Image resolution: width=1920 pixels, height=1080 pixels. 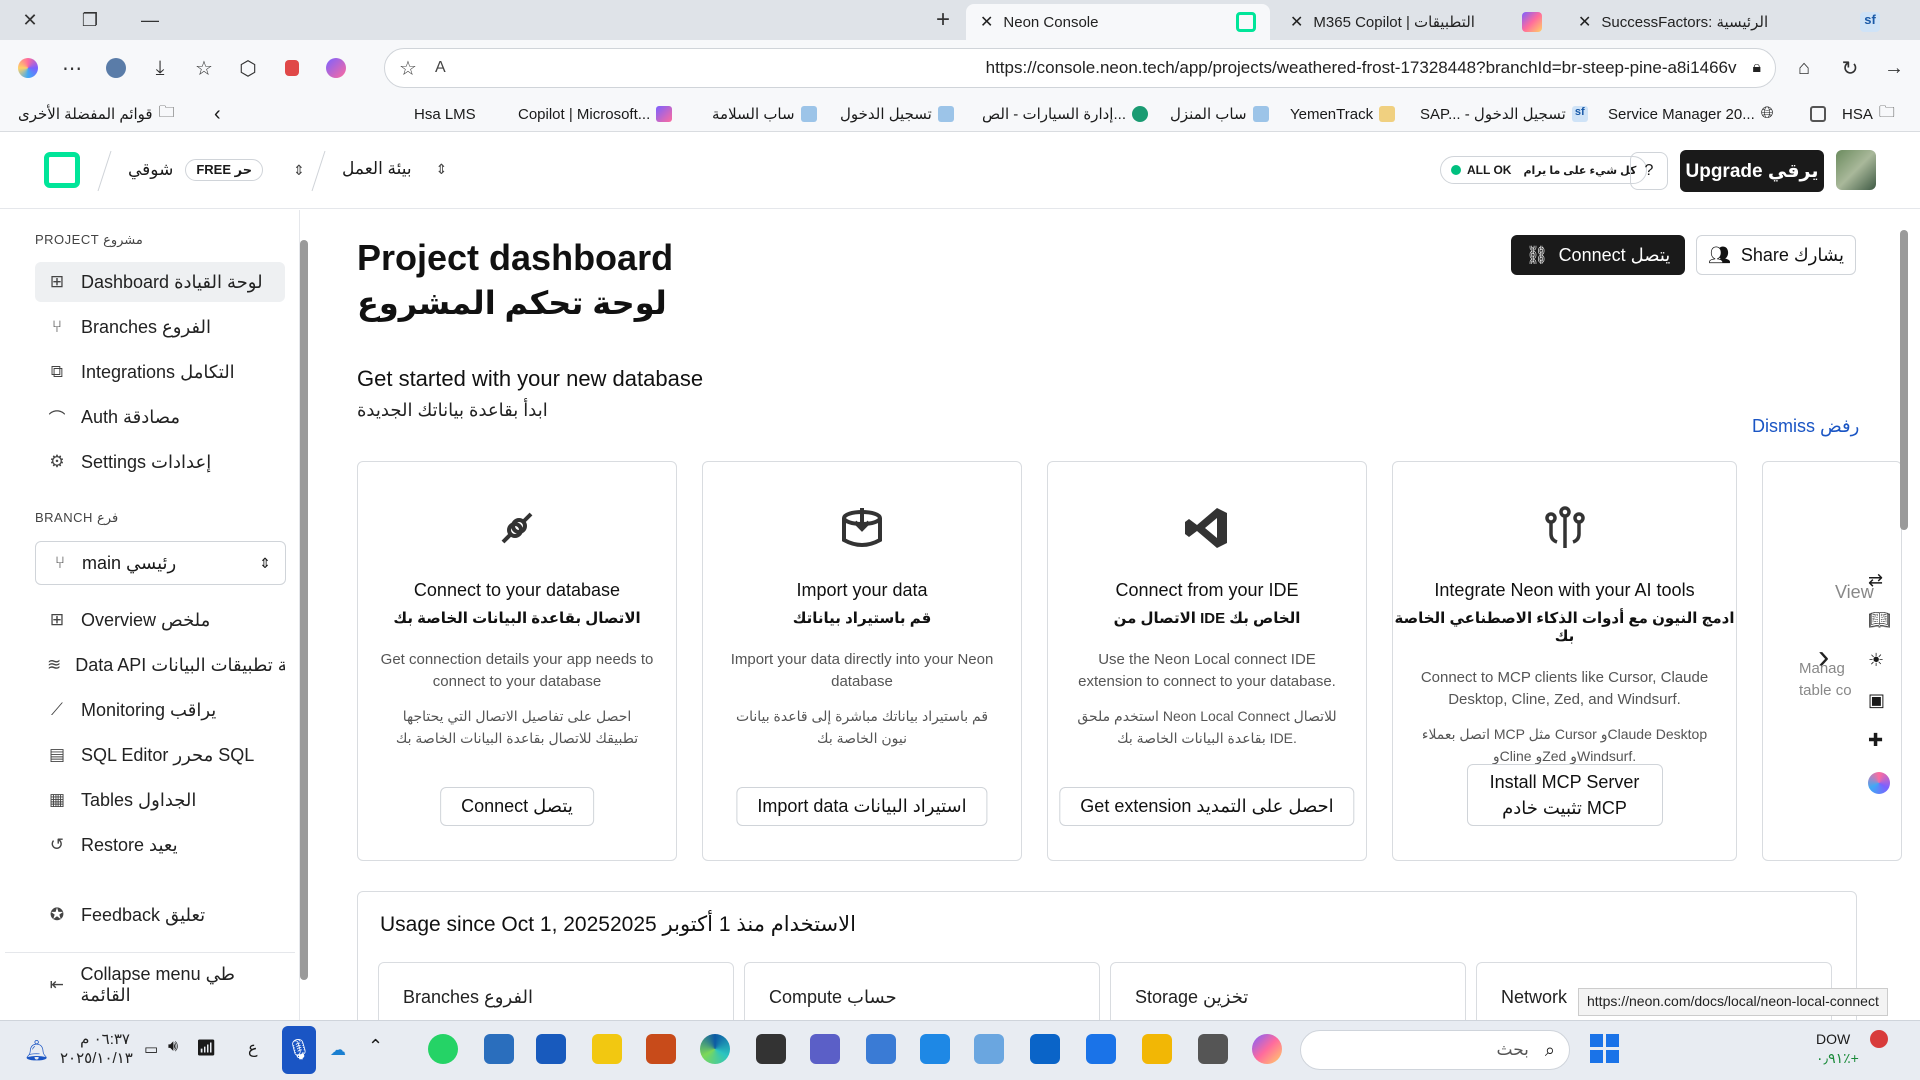 What do you see at coordinates (1805, 426) in the screenshot?
I see `dismiss-link: Dismiss رفض` at bounding box center [1805, 426].